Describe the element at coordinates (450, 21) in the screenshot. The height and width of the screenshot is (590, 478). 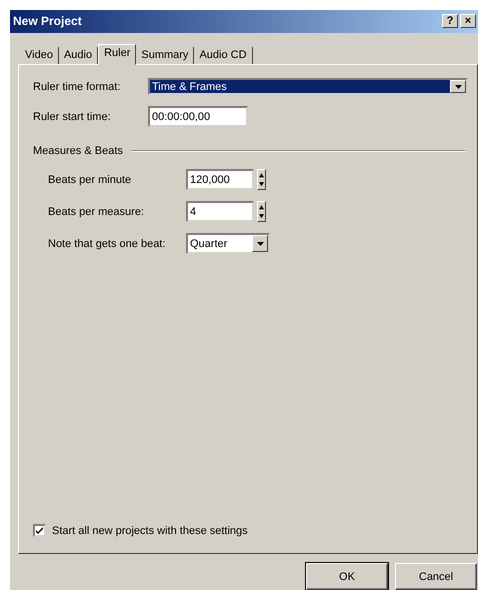
I see `help-button: ?` at that location.